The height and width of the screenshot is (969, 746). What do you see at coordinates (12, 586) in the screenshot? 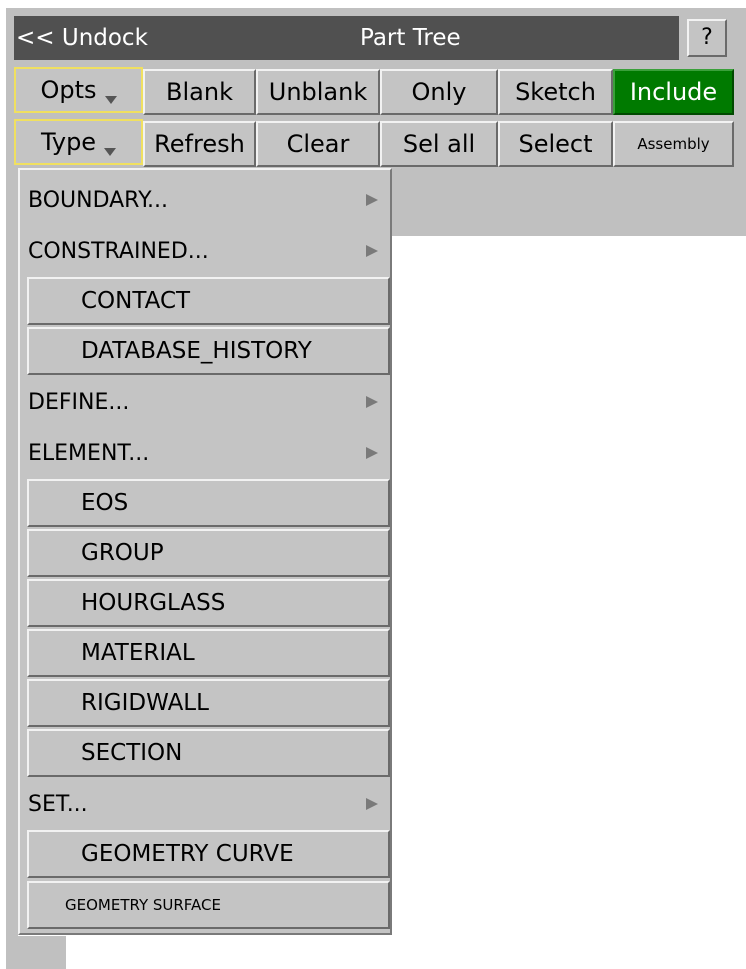
I see `panel-left-strip` at bounding box center [12, 586].